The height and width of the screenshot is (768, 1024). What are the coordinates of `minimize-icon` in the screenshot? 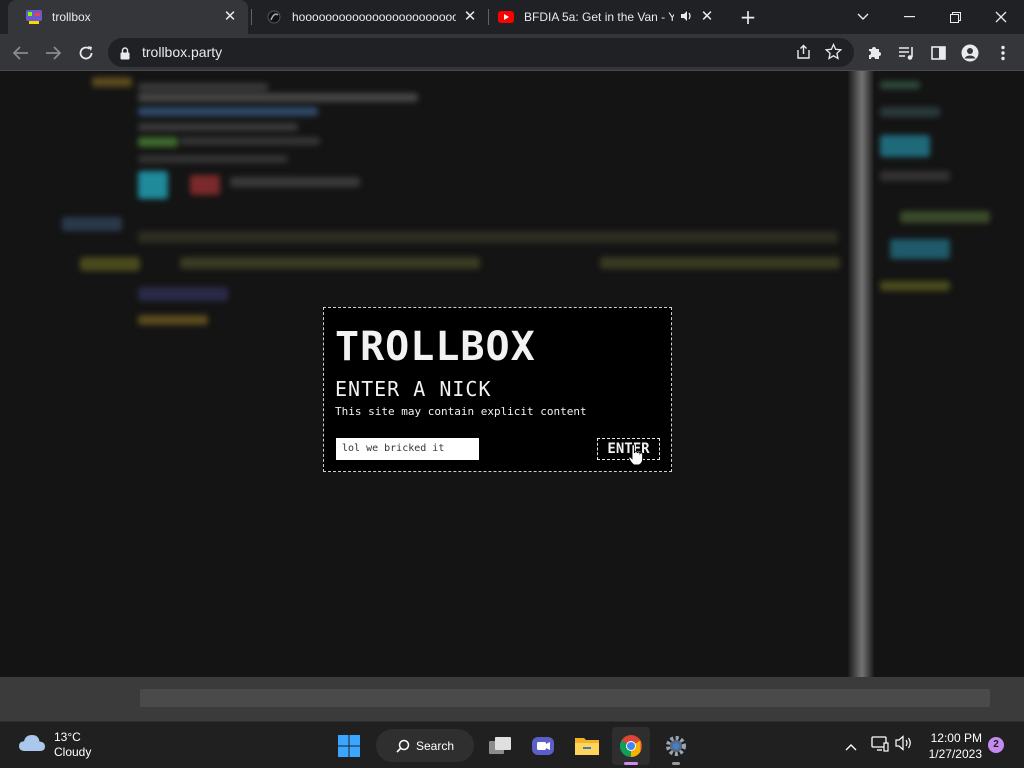 It's located at (909, 17).